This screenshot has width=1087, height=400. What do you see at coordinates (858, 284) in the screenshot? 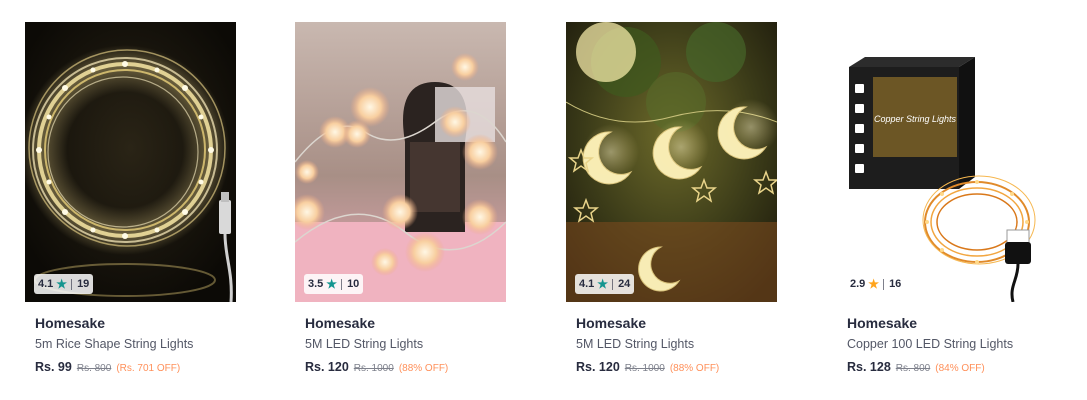
I see `rating-value: 2.9` at bounding box center [858, 284].